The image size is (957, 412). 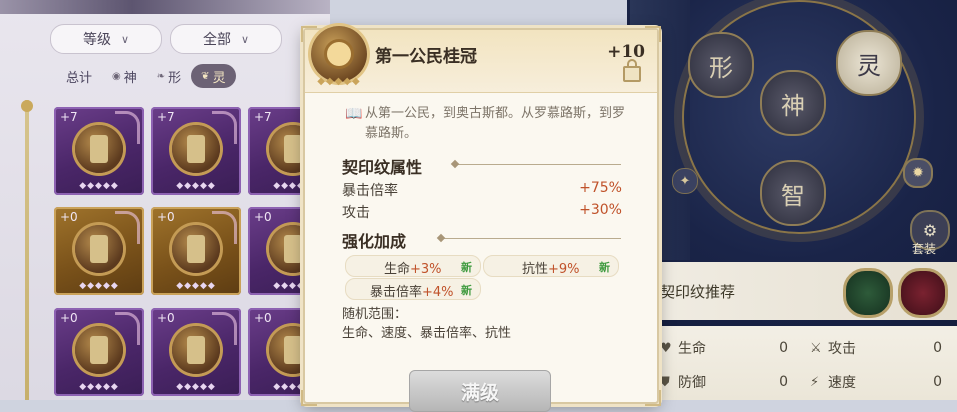 I want to click on tab-label: 形, so click(x=175, y=78).